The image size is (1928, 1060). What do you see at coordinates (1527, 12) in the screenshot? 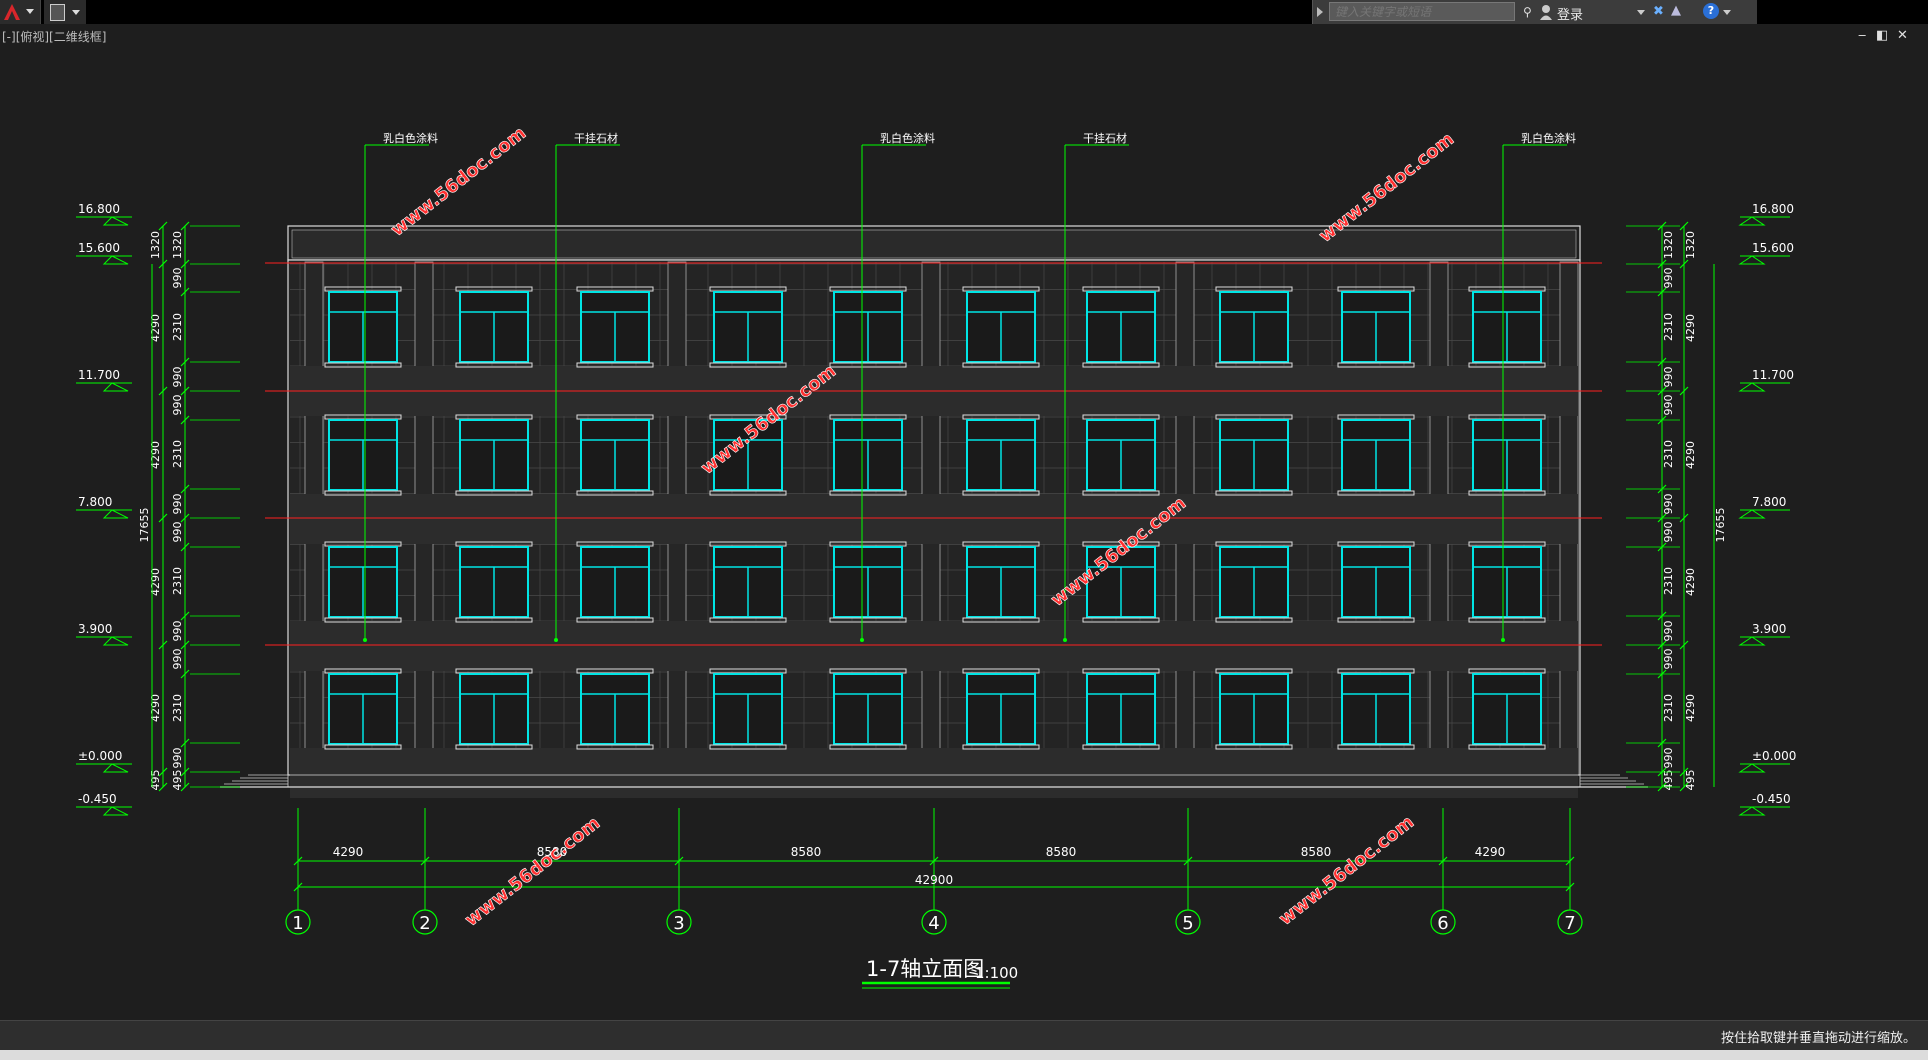
I see `binoculars-icon: ⚲` at bounding box center [1527, 12].